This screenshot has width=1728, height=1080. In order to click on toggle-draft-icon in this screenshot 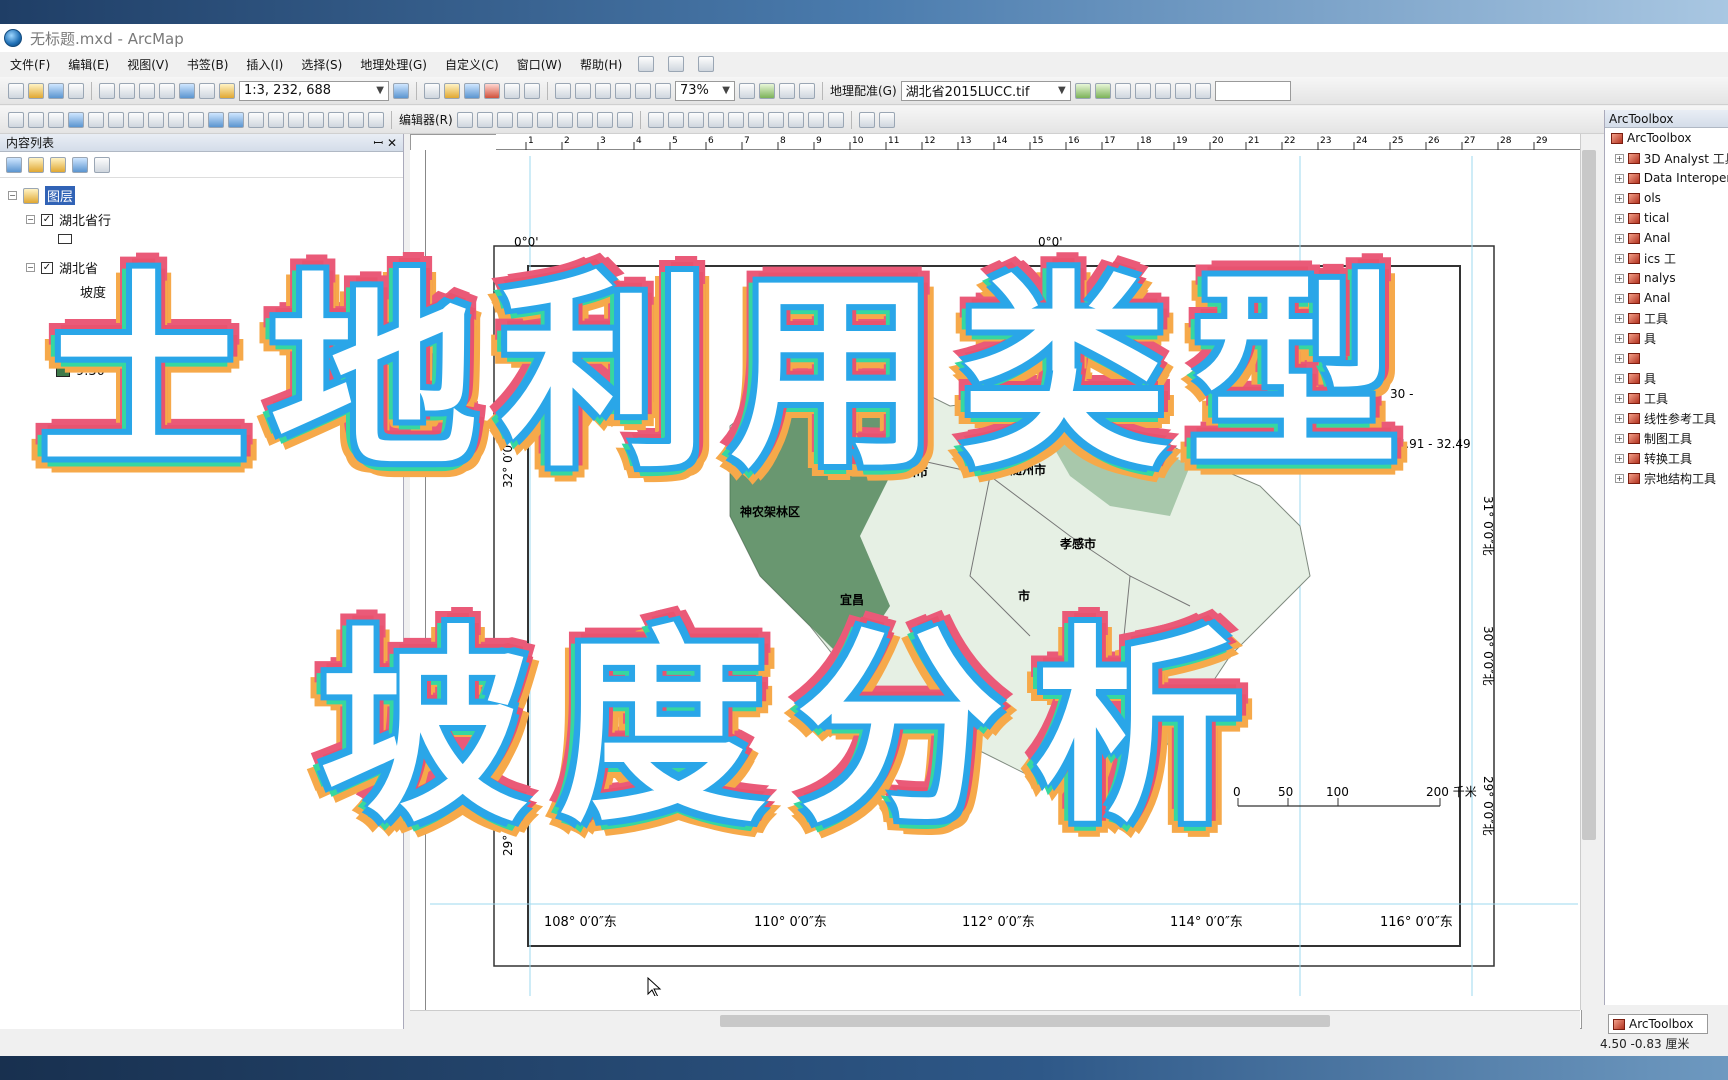, I will do `click(747, 90)`.